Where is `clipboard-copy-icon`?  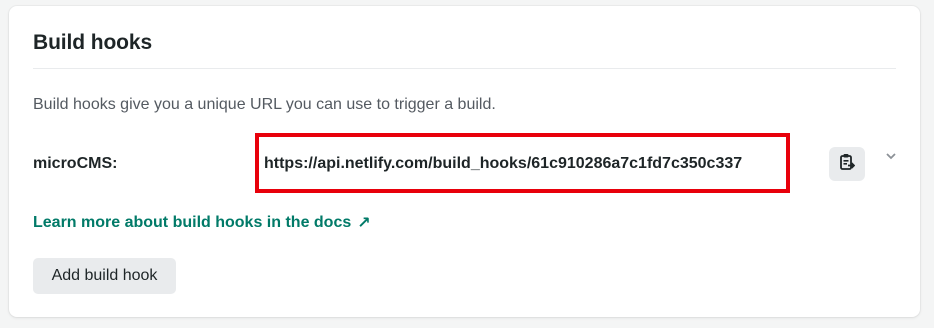
clipboard-copy-icon is located at coordinates (847, 164).